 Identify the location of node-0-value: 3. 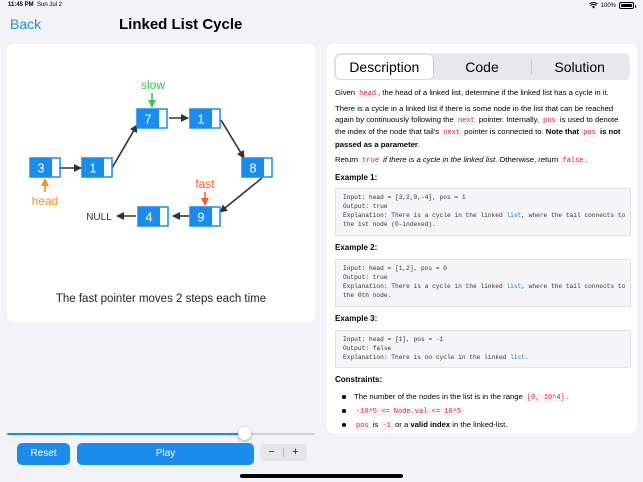
(40, 168).